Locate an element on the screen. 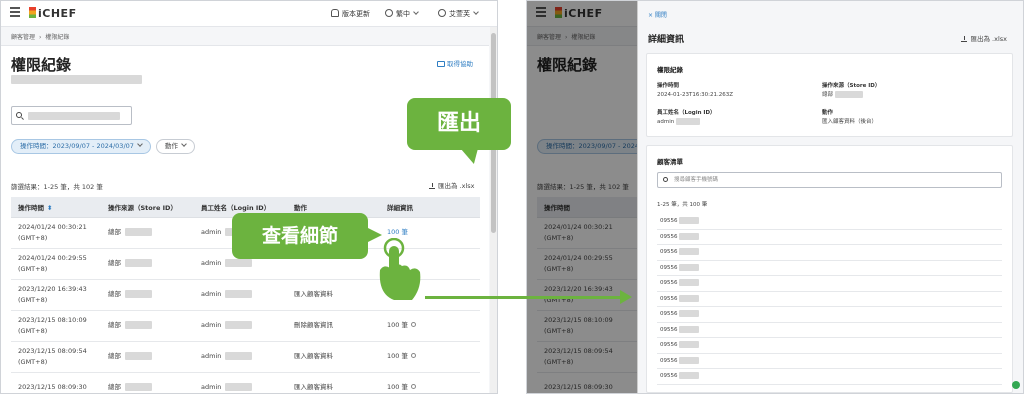 This screenshot has height=394, width=1024. record-action: 動作 匯入顧客資料（後台） is located at coordinates (850, 117).